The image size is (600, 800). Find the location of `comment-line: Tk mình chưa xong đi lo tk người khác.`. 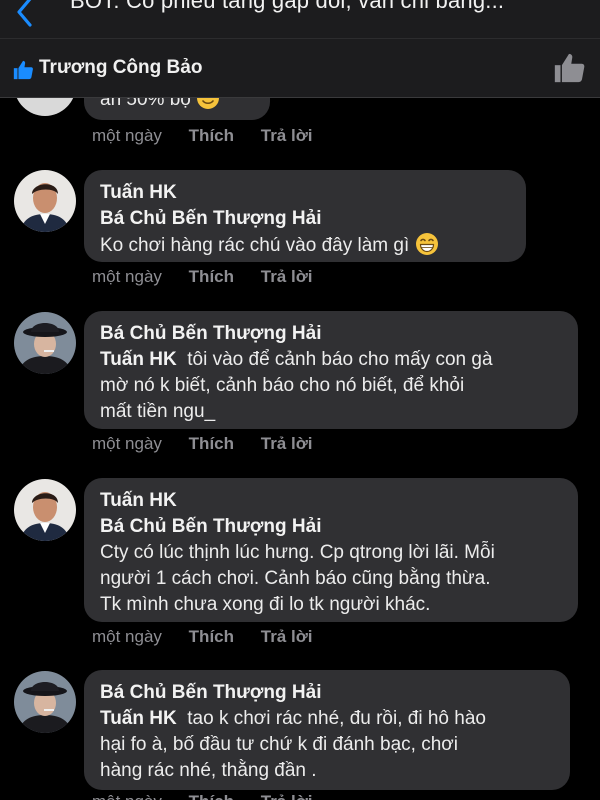

comment-line: Tk mình chưa xong đi lo tk người khác. is located at coordinates (265, 604).